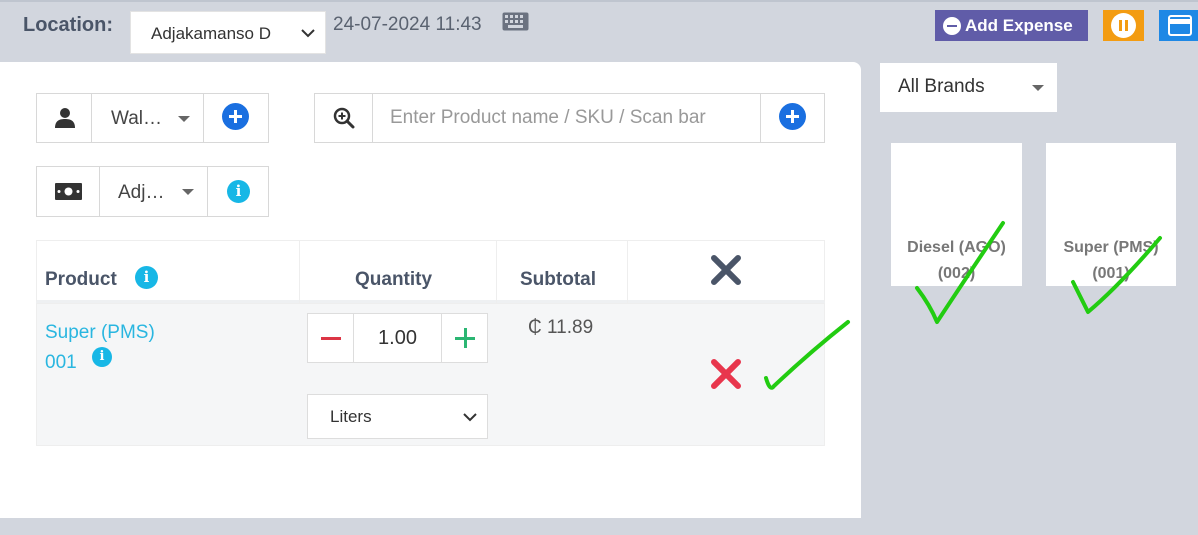 The width and height of the screenshot is (1198, 535). Describe the element at coordinates (397, 338) in the screenshot. I see `quantity-input: 1.00` at that location.